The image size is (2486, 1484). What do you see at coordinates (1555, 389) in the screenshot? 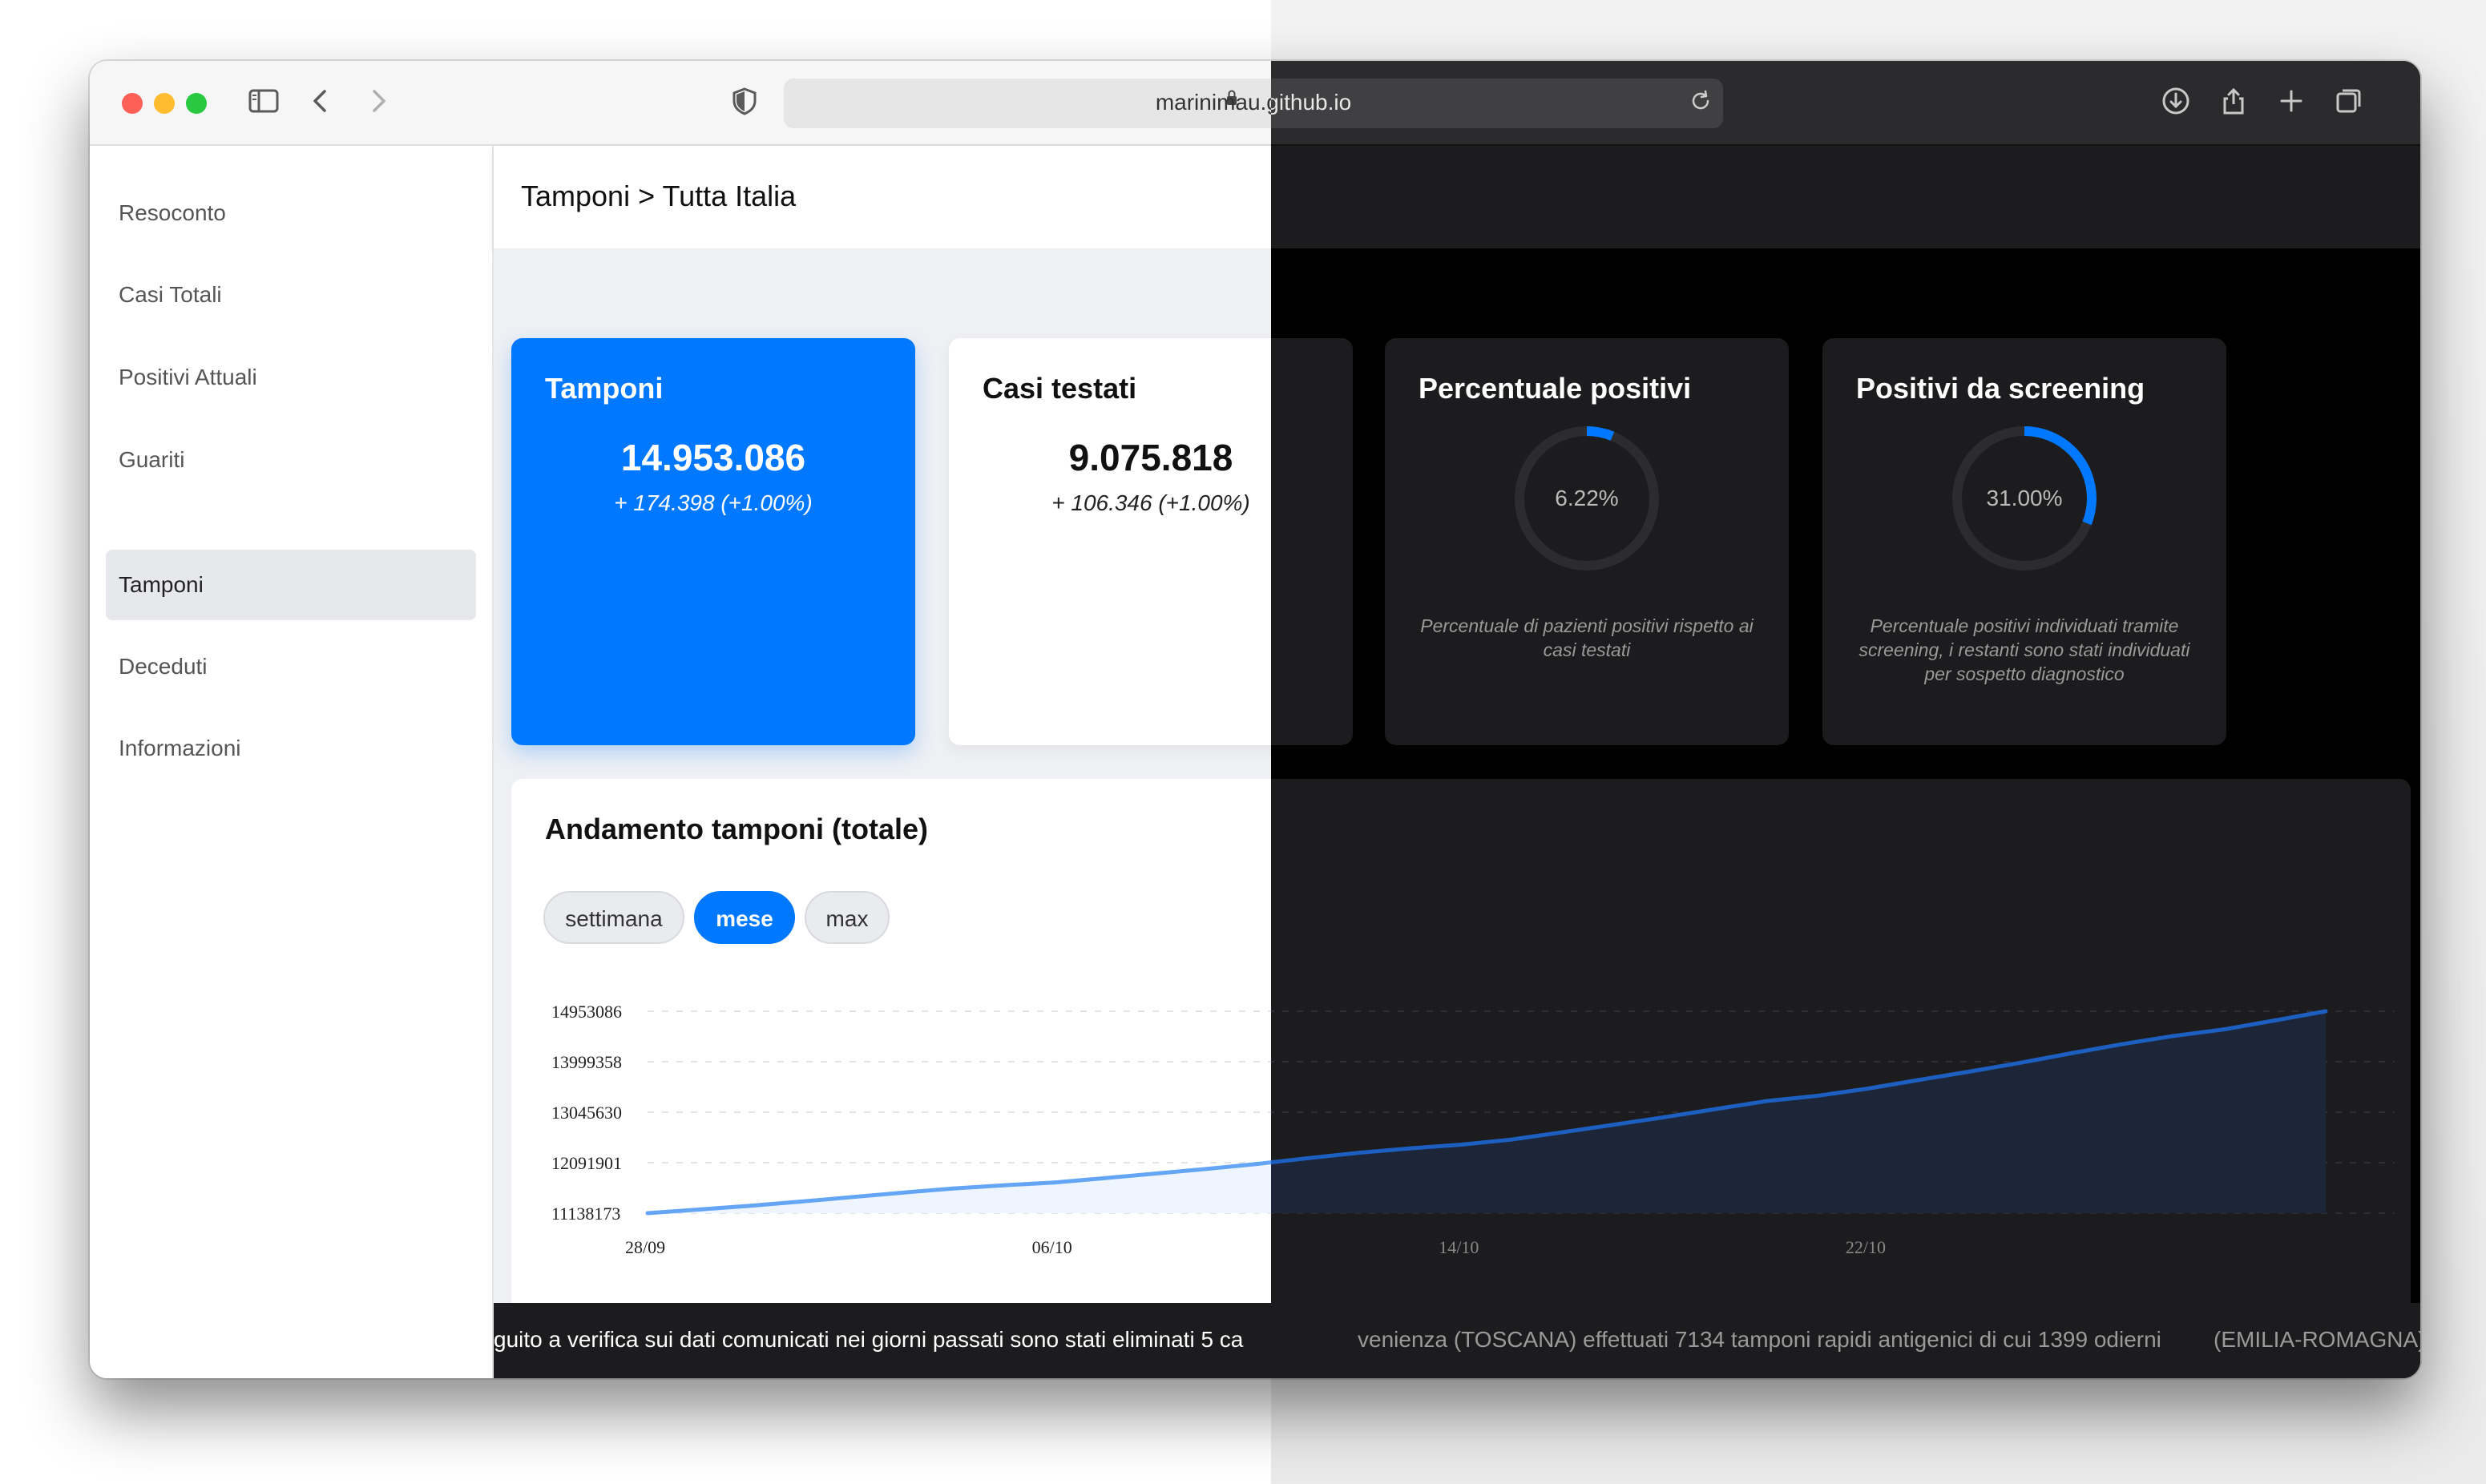
I see `card-title: Percentuale positivi` at bounding box center [1555, 389].